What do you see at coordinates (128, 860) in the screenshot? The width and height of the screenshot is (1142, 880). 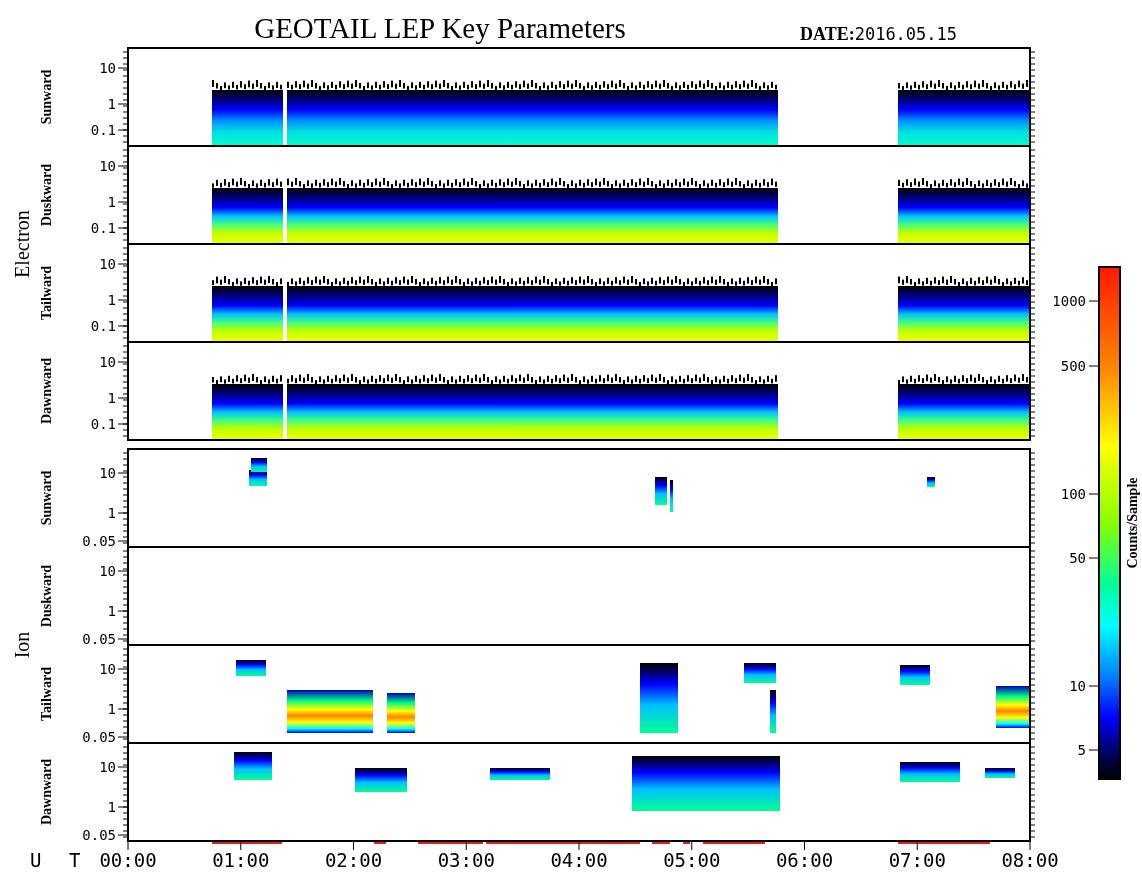 I see `tick-label: 00:00` at bounding box center [128, 860].